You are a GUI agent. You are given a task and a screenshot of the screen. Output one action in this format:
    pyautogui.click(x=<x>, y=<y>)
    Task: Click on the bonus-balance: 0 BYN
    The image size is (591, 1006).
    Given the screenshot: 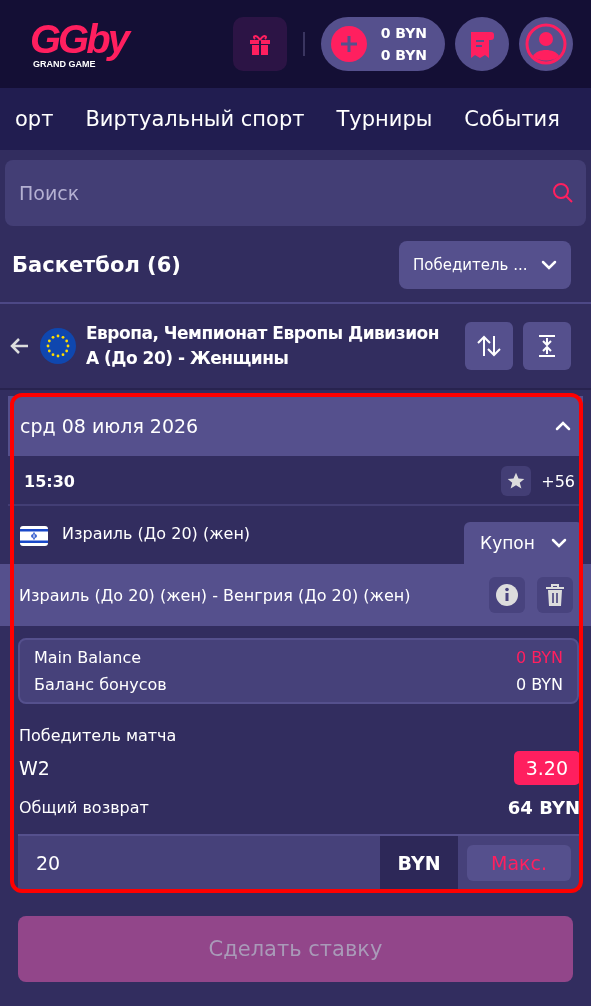 What is the action you would take?
    pyautogui.click(x=403, y=55)
    